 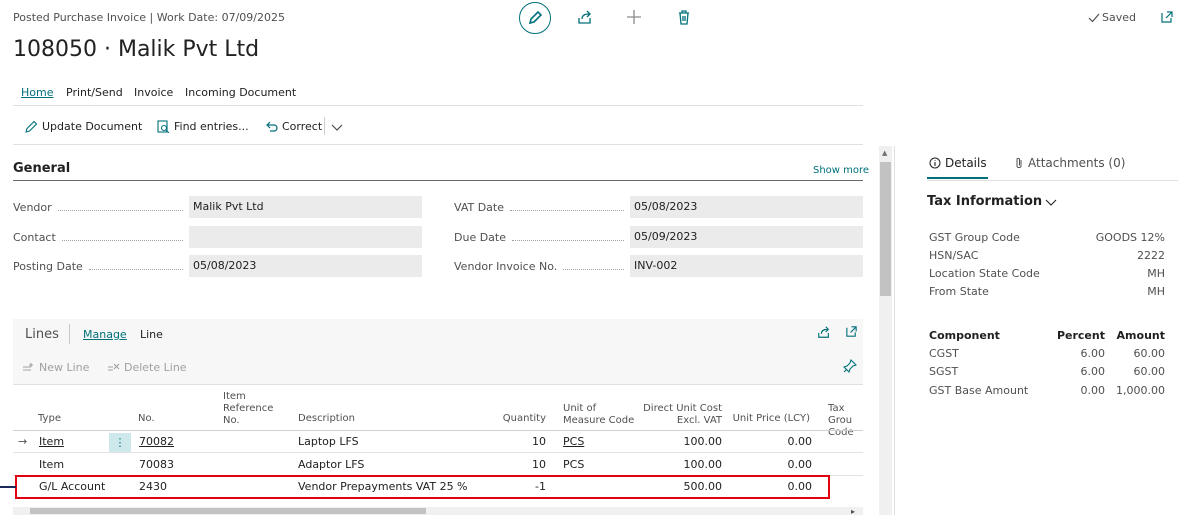 I want to click on undo-icon, so click(x=272, y=126).